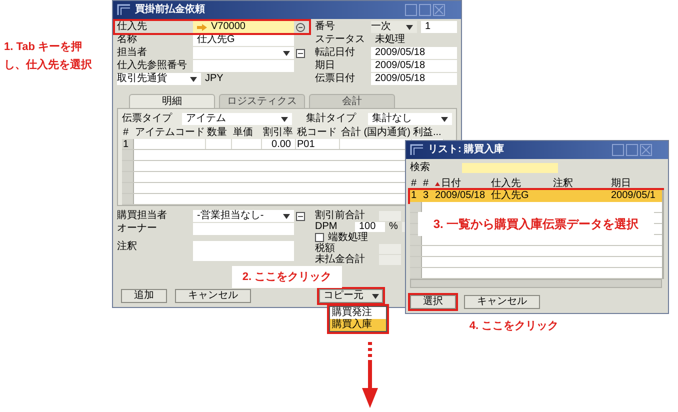  Describe the element at coordinates (170, 133) in the screenshot. I see `column-header: アイテムコード` at that location.